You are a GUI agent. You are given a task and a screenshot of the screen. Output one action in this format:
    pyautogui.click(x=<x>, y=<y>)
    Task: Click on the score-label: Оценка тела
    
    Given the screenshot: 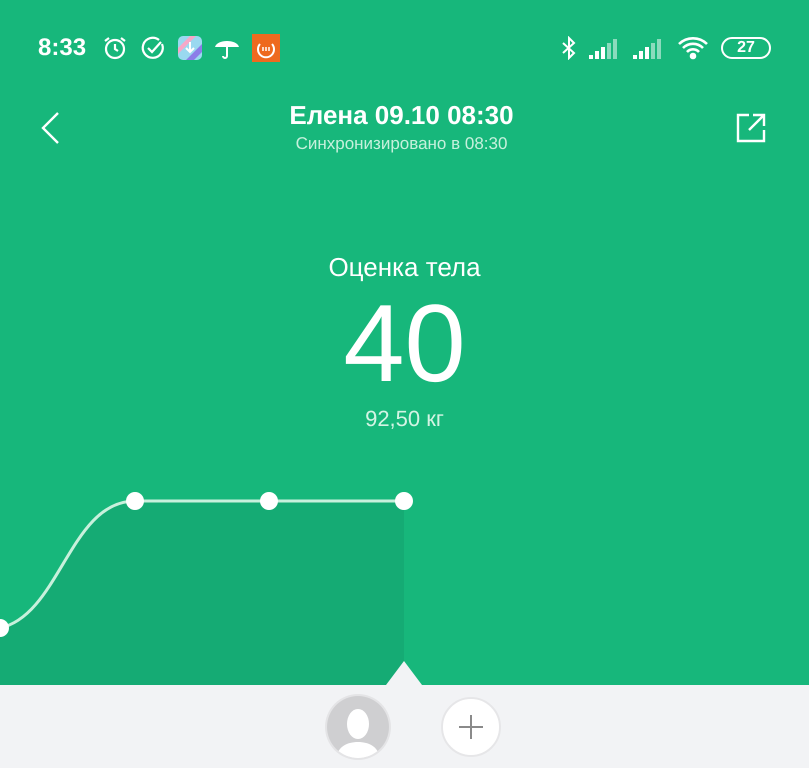 What is the action you would take?
    pyautogui.click(x=404, y=267)
    